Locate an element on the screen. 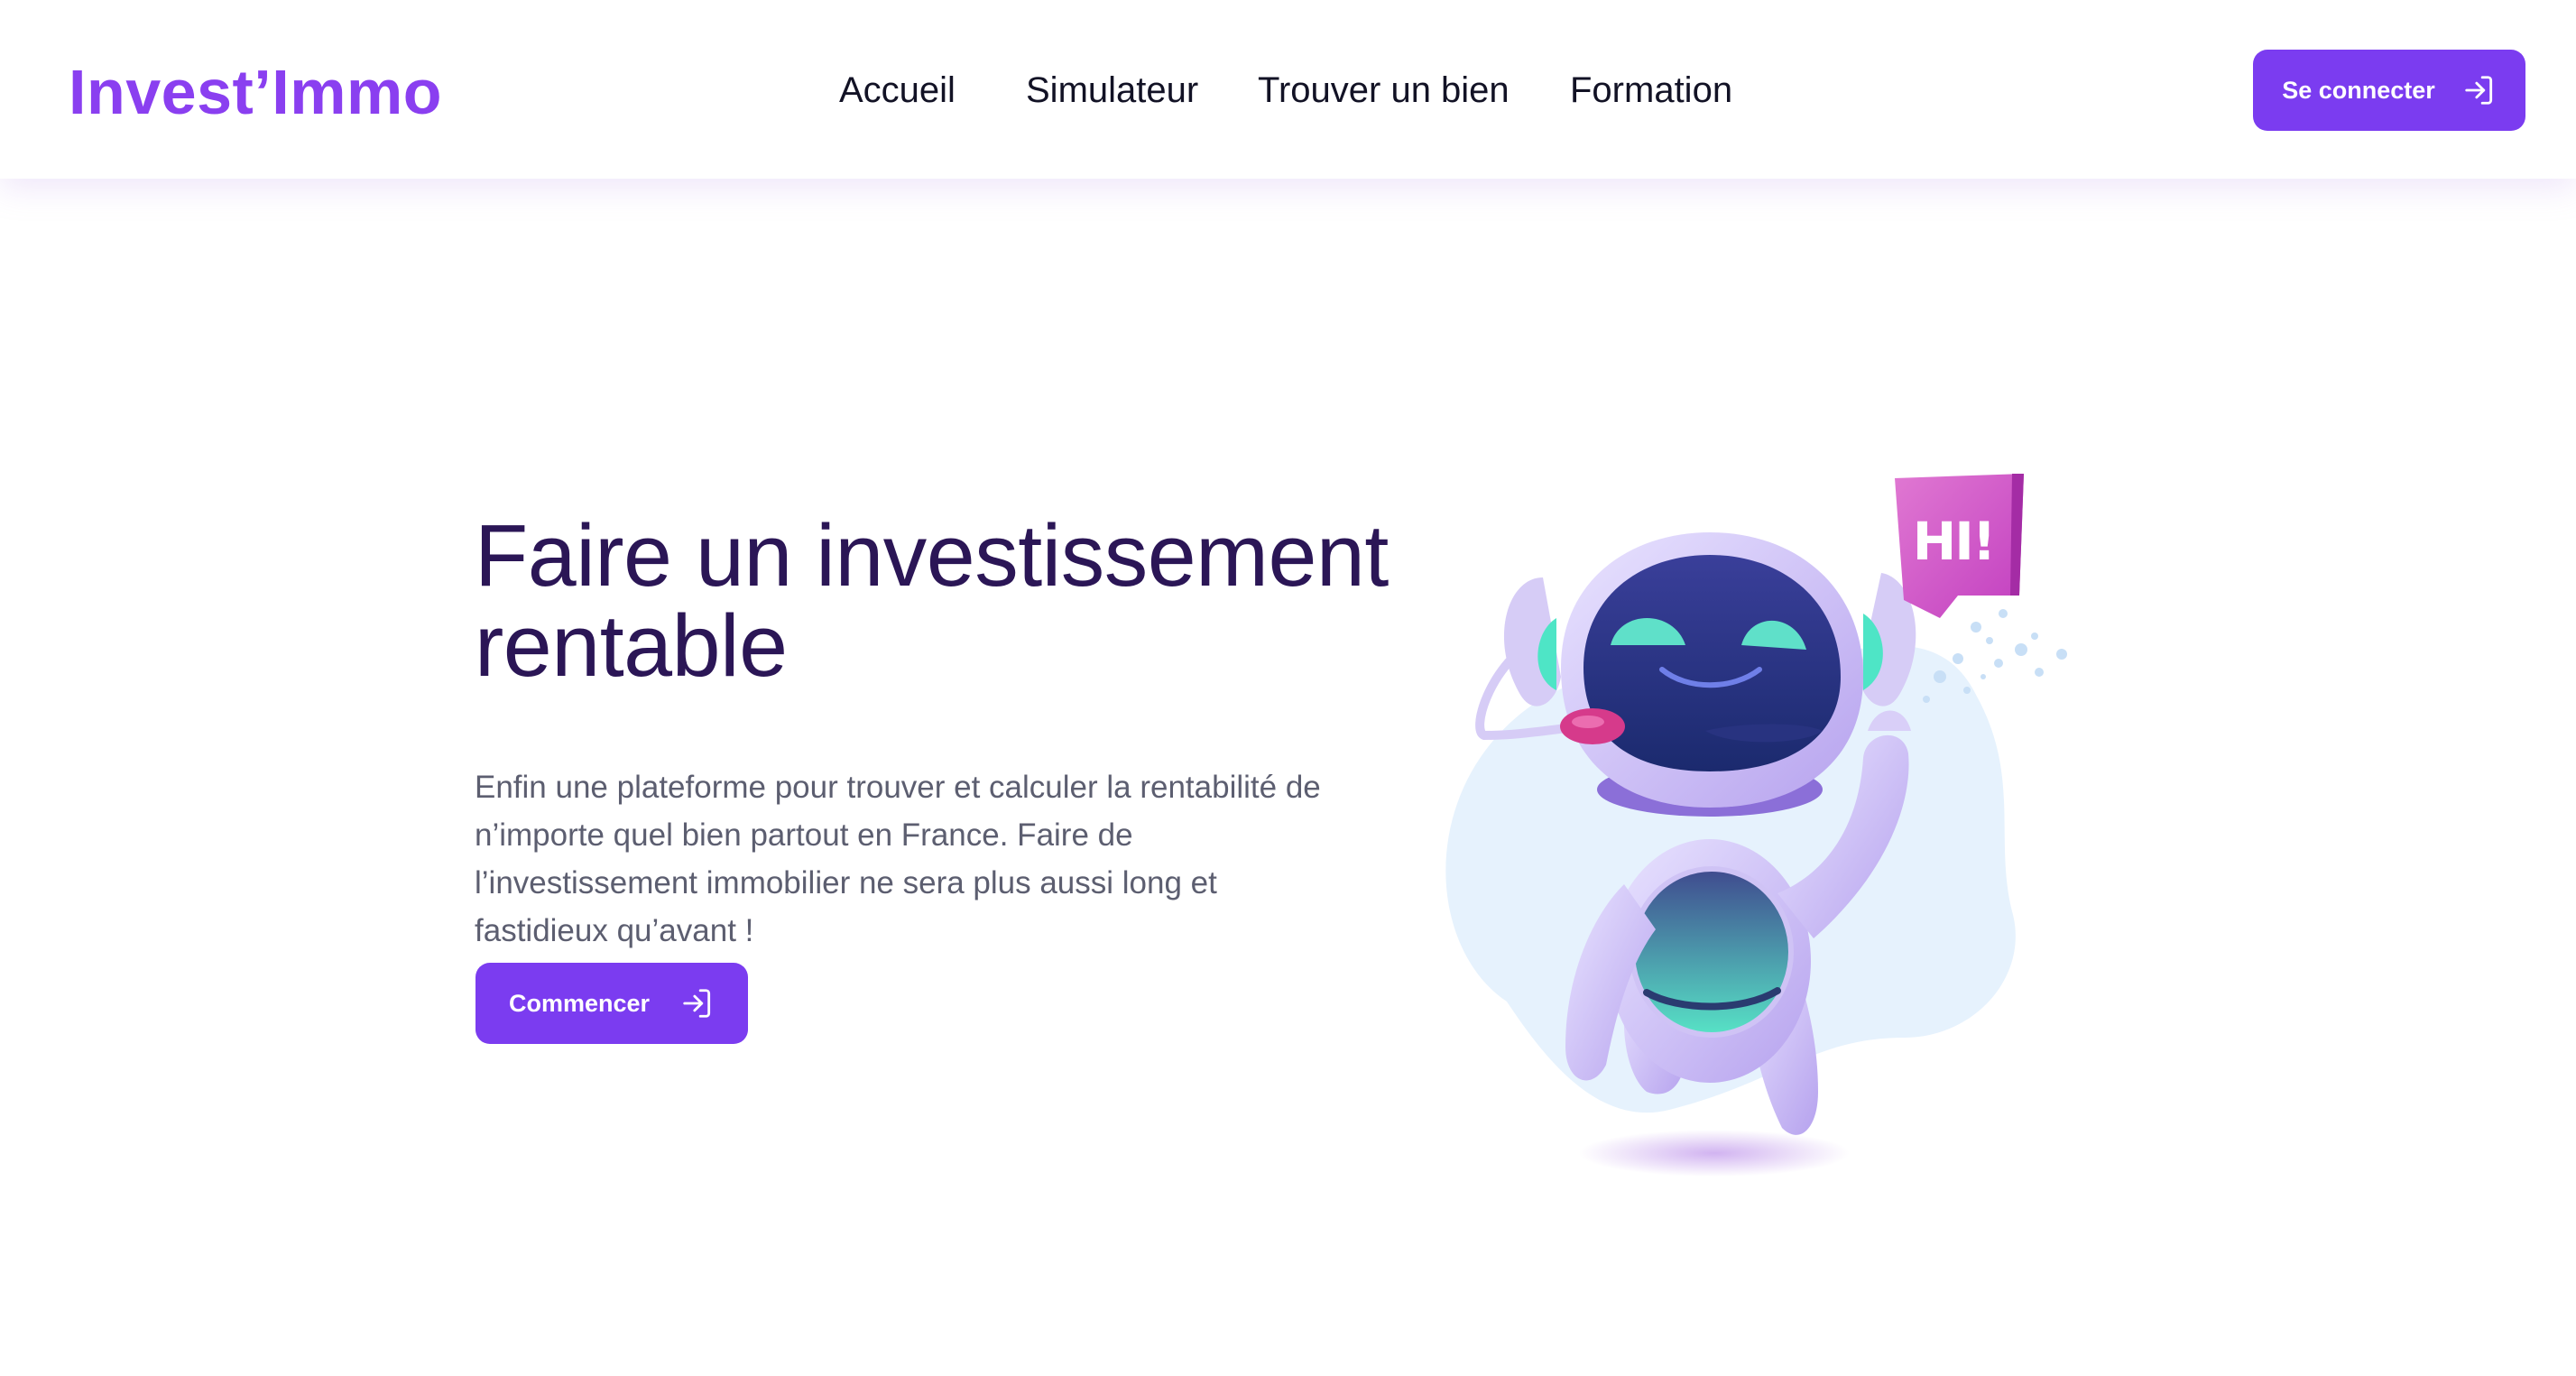 The width and height of the screenshot is (2576, 1376). start-button-label: Commencer is located at coordinates (579, 1003).